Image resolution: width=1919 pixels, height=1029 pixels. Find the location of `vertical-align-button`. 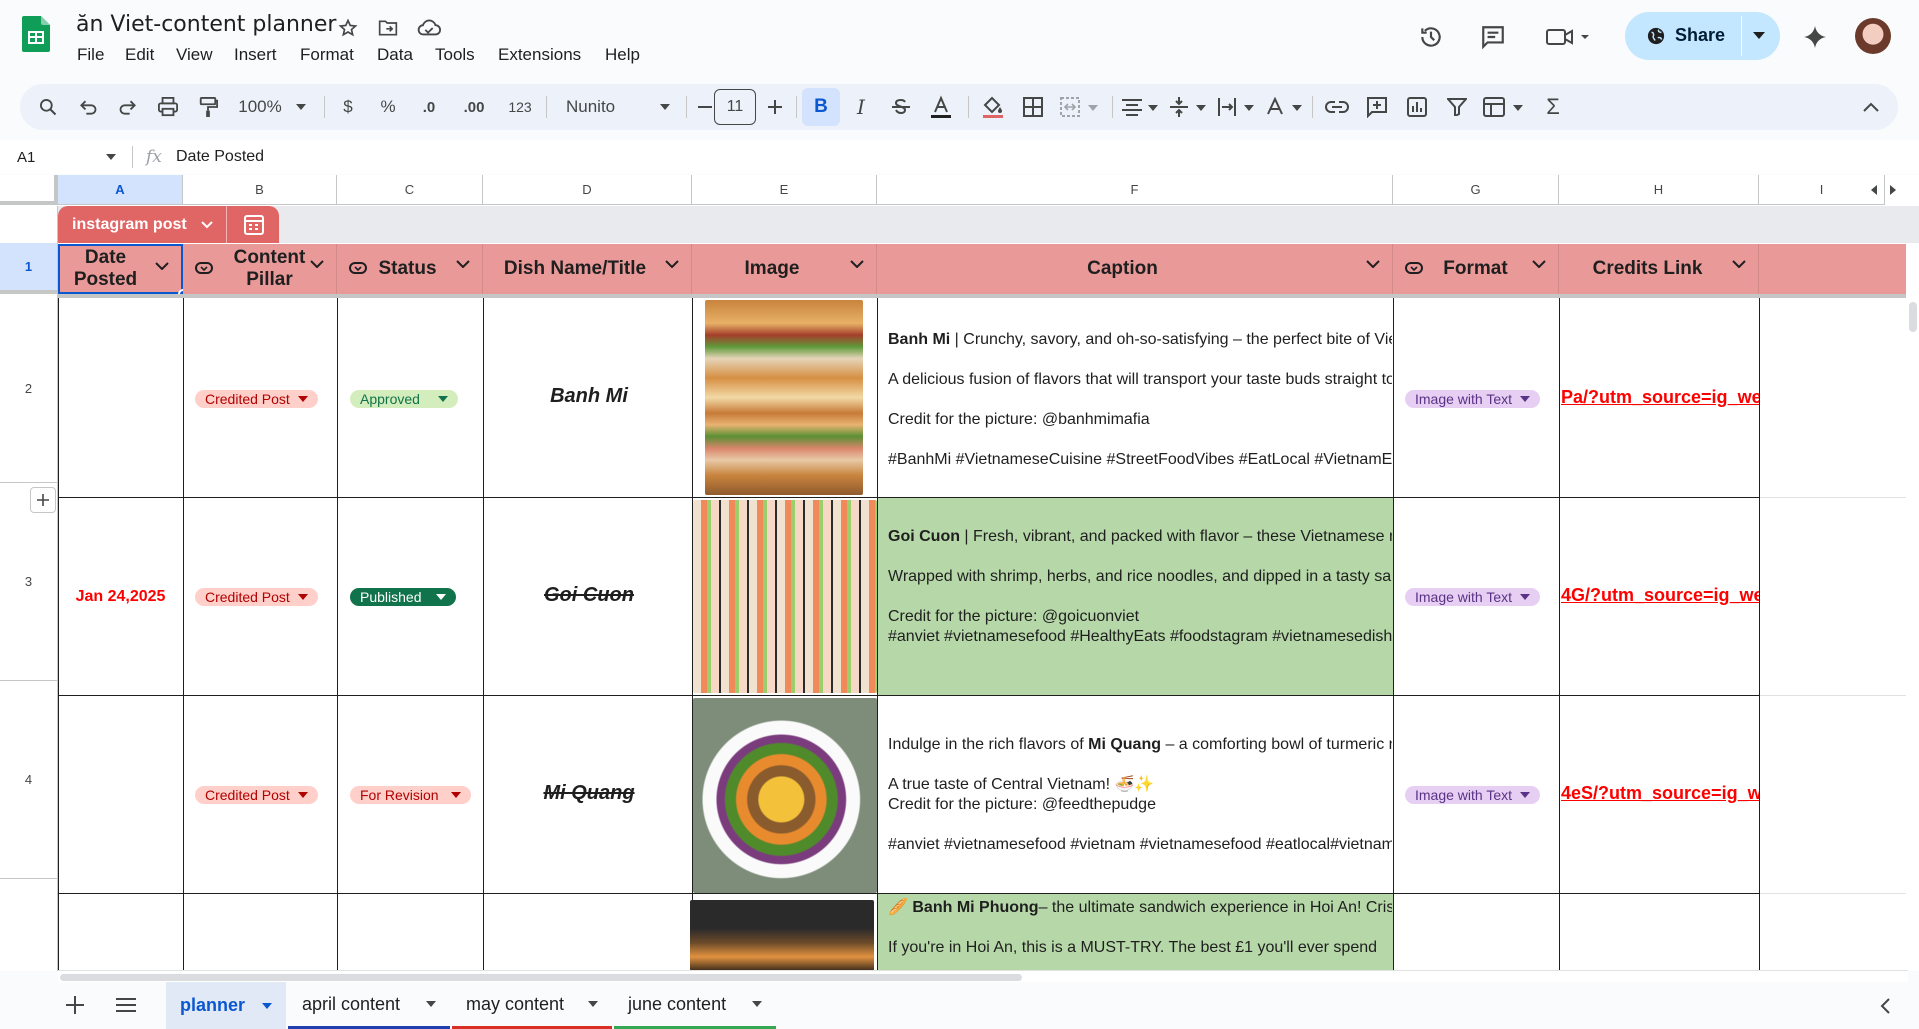

vertical-align-button is located at coordinates (1188, 107).